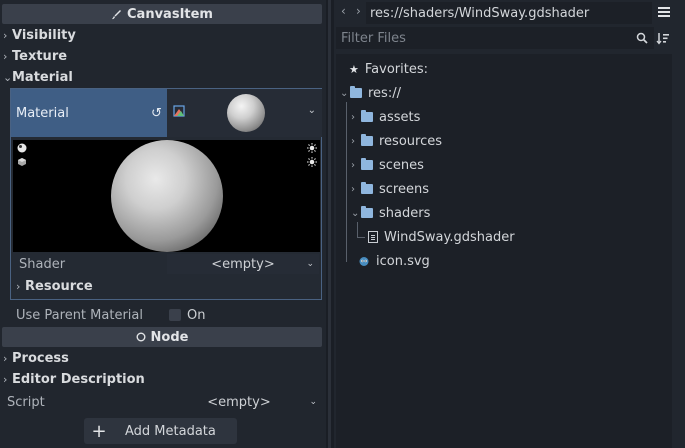 The width and height of the screenshot is (685, 448). Describe the element at coordinates (166, 264) in the screenshot. I see `shader-property: Shader <empty> ⌄` at that location.